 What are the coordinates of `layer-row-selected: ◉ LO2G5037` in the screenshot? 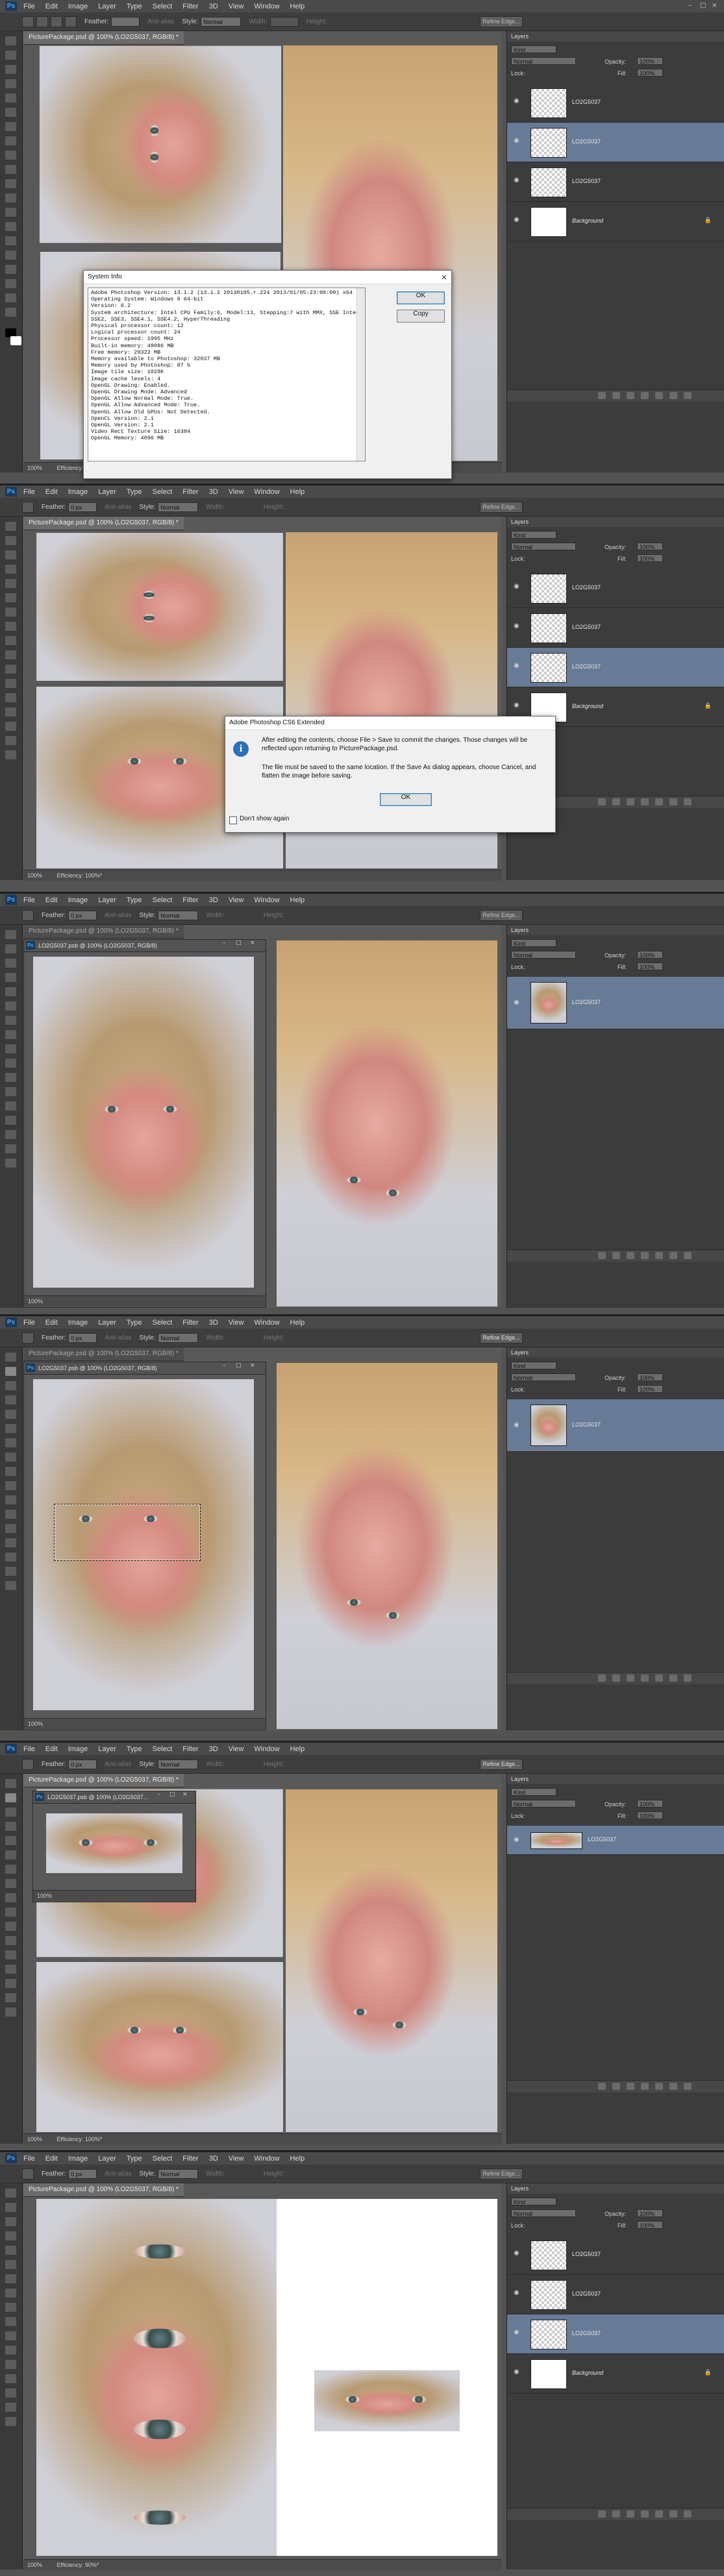 It's located at (616, 142).